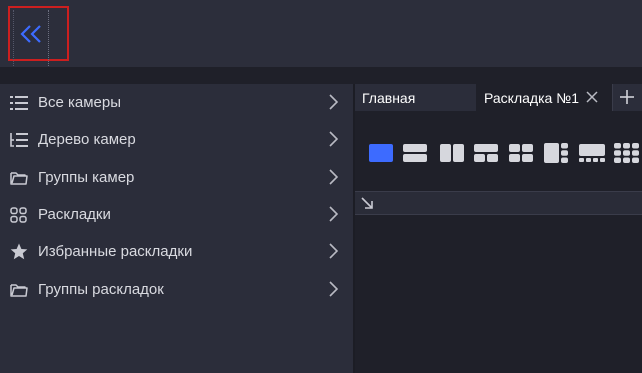 The width and height of the screenshot is (642, 373). Describe the element at coordinates (389, 97) in the screenshot. I see `tab-label: Главная` at that location.